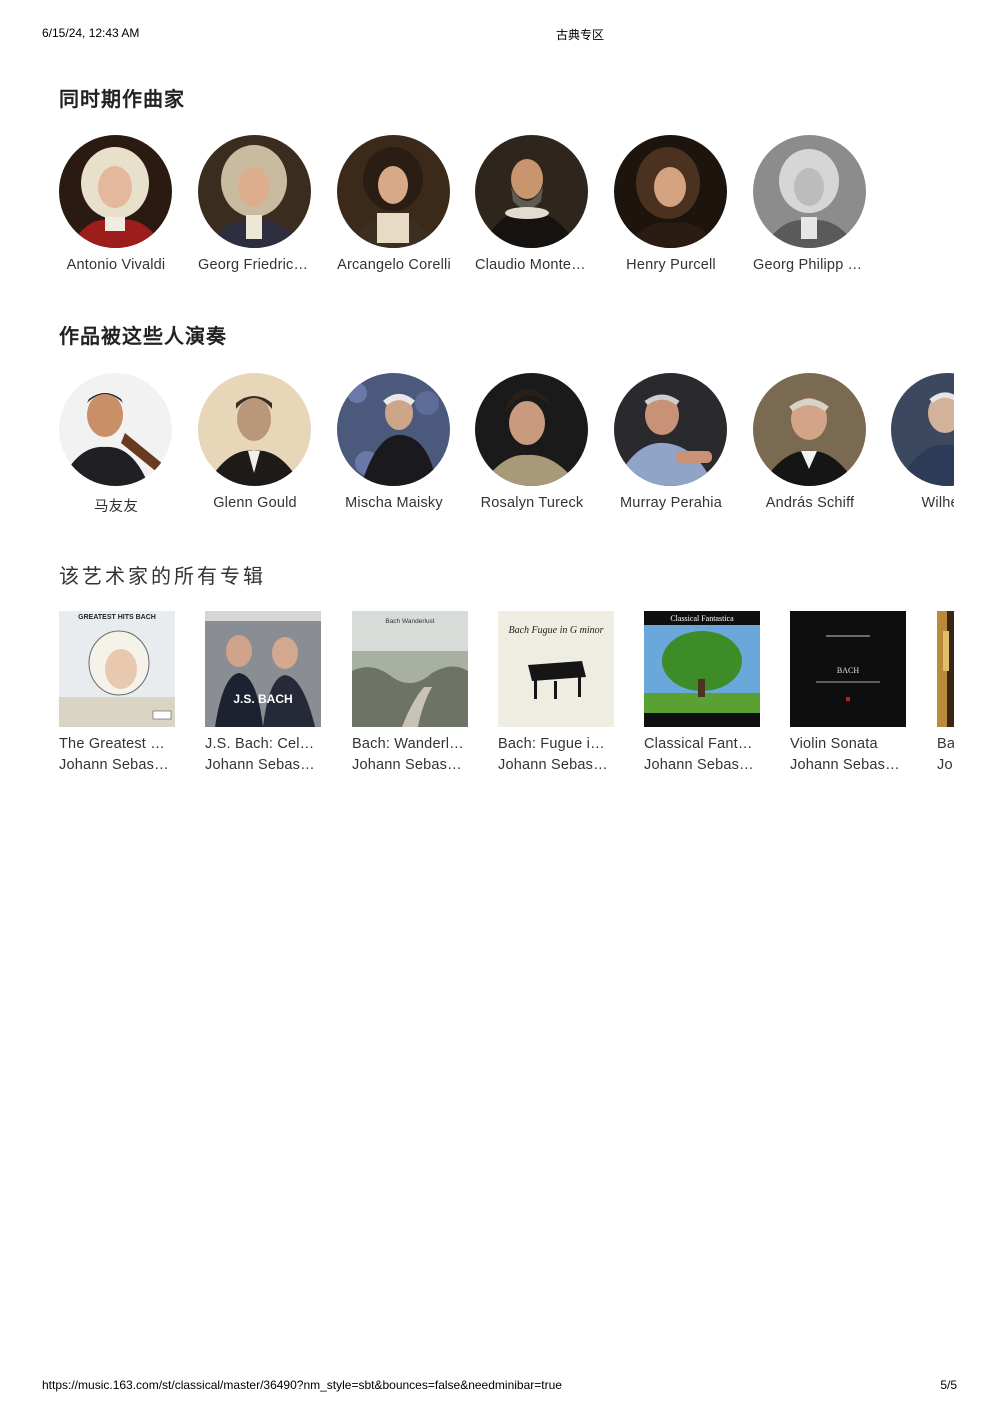 The height and width of the screenshot is (1415, 1000). What do you see at coordinates (117, 669) in the screenshot?
I see `album-cover: GREATEST HITS BACH` at bounding box center [117, 669].